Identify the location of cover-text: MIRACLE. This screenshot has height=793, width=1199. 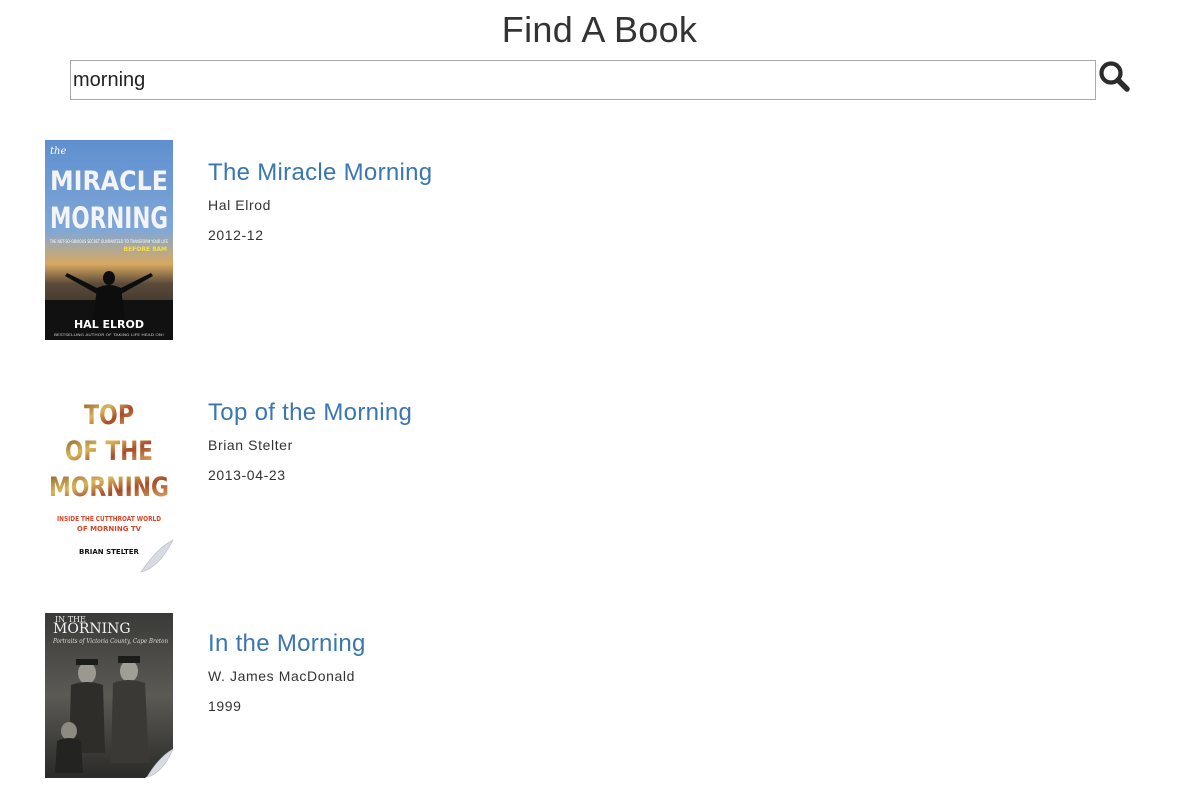
(109, 181).